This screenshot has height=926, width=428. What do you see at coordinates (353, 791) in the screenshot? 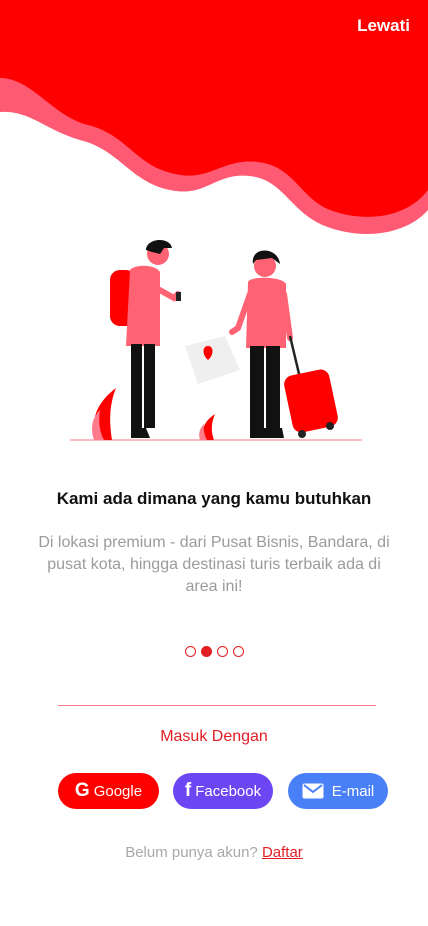
I see `email-button-label: E-mail` at bounding box center [353, 791].